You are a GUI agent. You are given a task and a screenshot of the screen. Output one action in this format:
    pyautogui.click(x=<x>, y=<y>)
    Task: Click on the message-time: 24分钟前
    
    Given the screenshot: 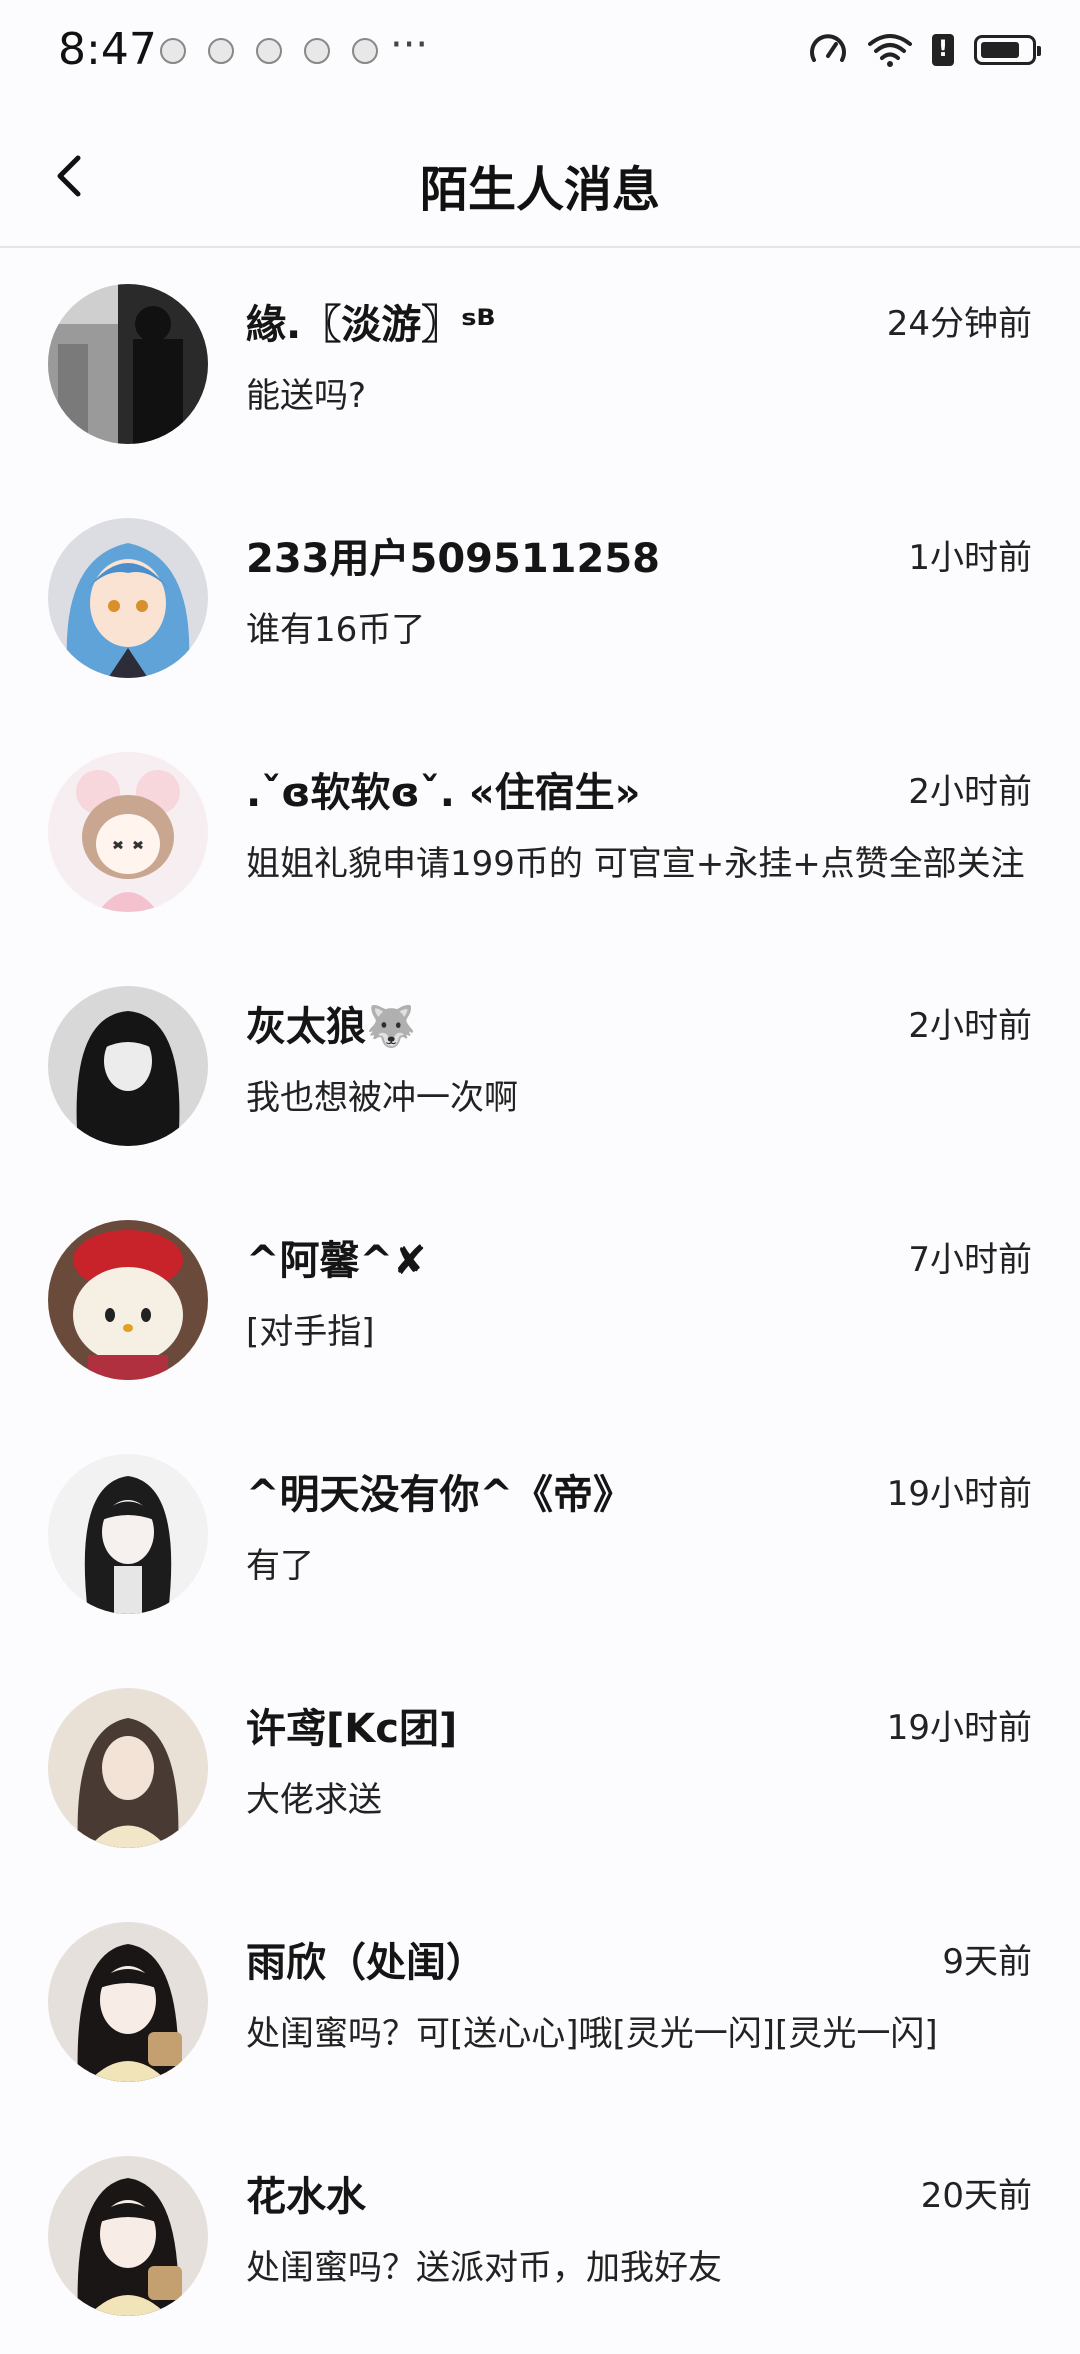 What is the action you would take?
    pyautogui.click(x=959, y=324)
    